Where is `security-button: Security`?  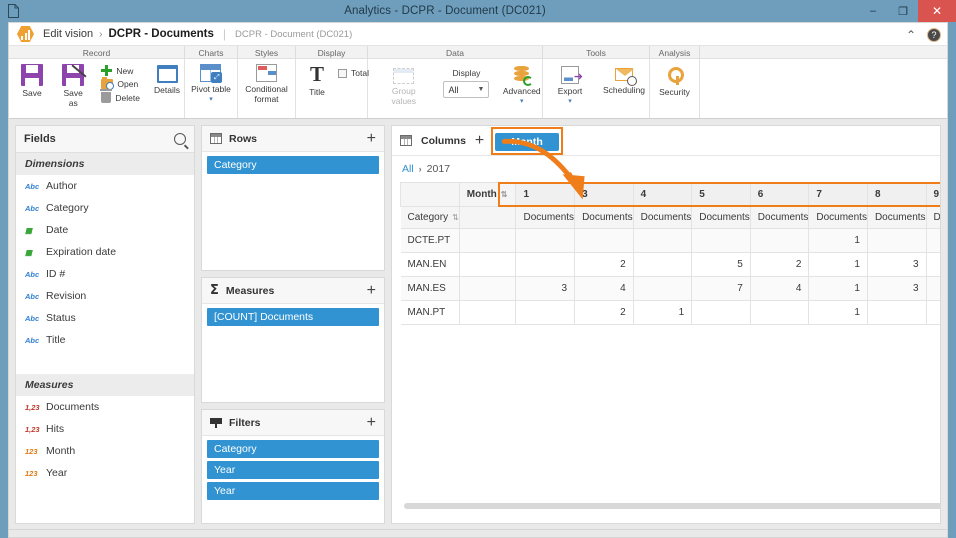
security-button: Security is located at coordinates (674, 79).